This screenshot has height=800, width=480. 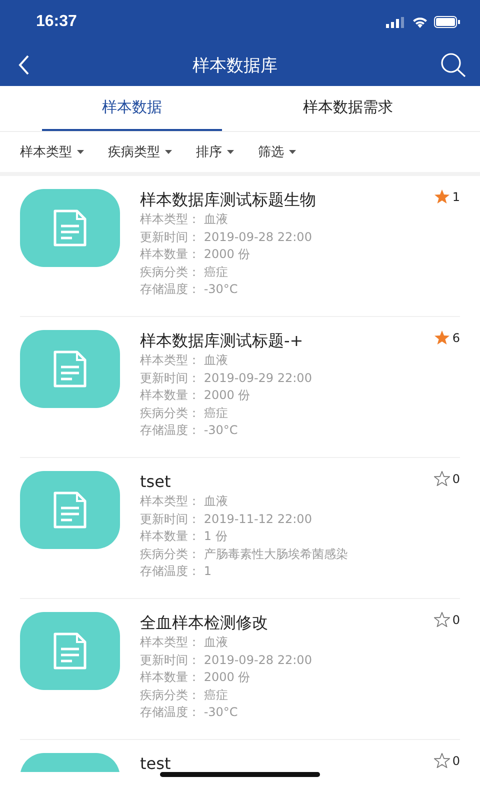 I want to click on item-title: test, so click(x=155, y=762).